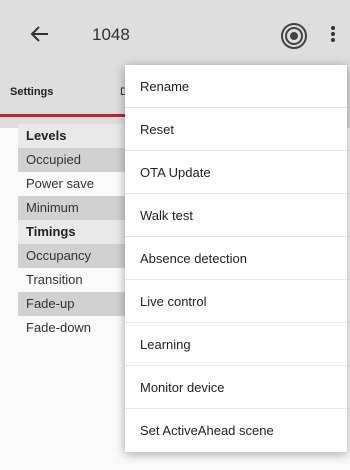  What do you see at coordinates (236, 430) in the screenshot?
I see `menu-item-set-activeahead-scene: Set ActiveAhead scene` at bounding box center [236, 430].